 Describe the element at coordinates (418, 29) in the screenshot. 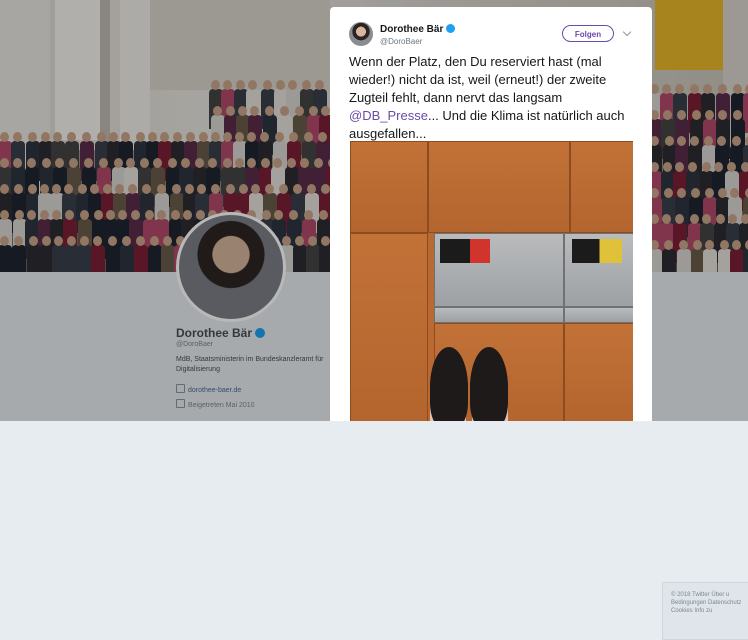

I see `tweet-author-name: Dorothee Bär` at that location.